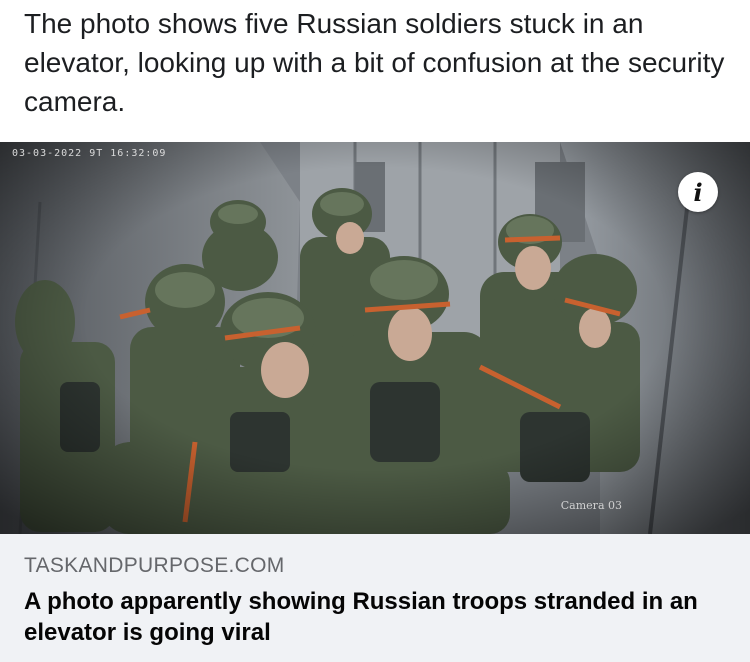  What do you see at coordinates (154, 565) in the screenshot?
I see `link-domain: TASKANDPURPOSE.COM` at bounding box center [154, 565].